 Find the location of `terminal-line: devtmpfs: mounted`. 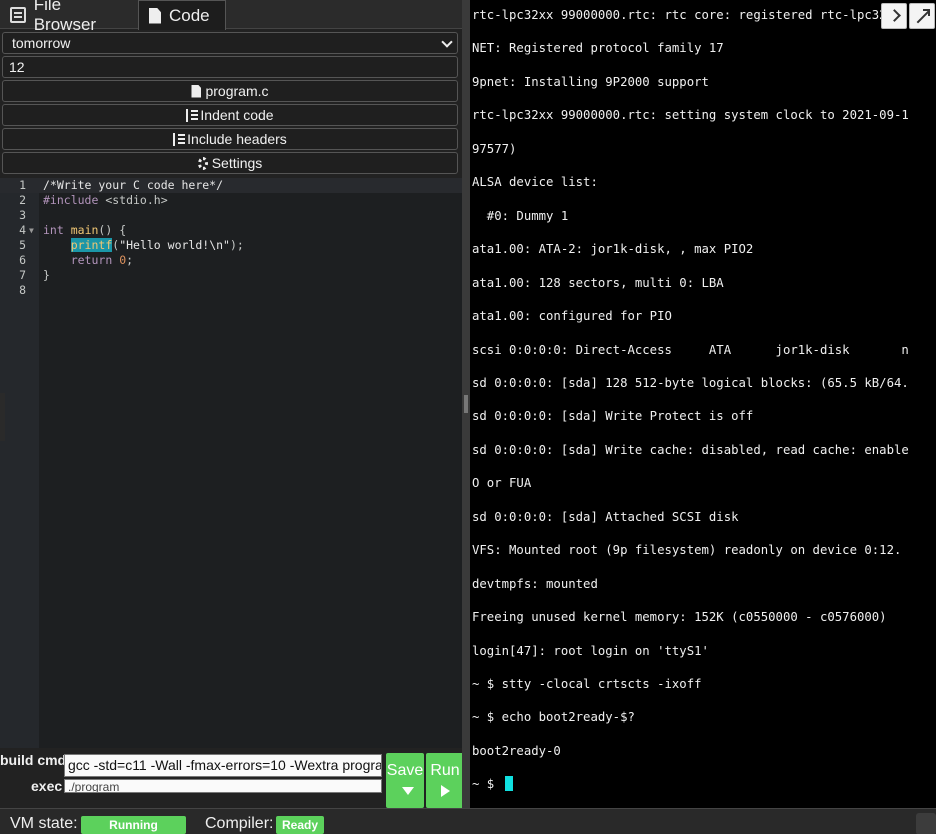

terminal-line: devtmpfs: mounted is located at coordinates (535, 583).